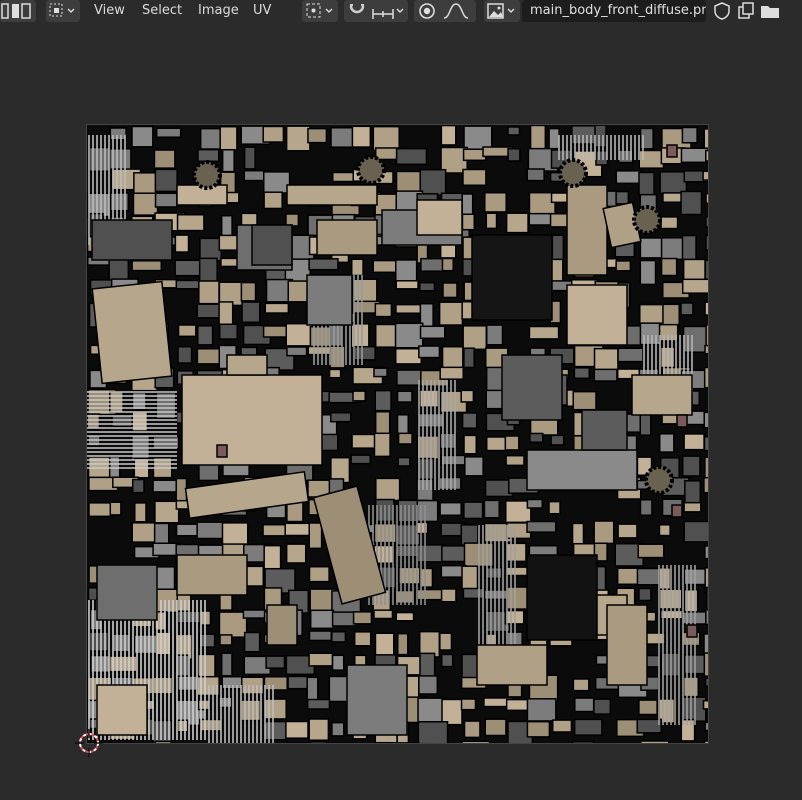  Describe the element at coordinates (262, 11) in the screenshot. I see `menu-uv: UV` at that location.